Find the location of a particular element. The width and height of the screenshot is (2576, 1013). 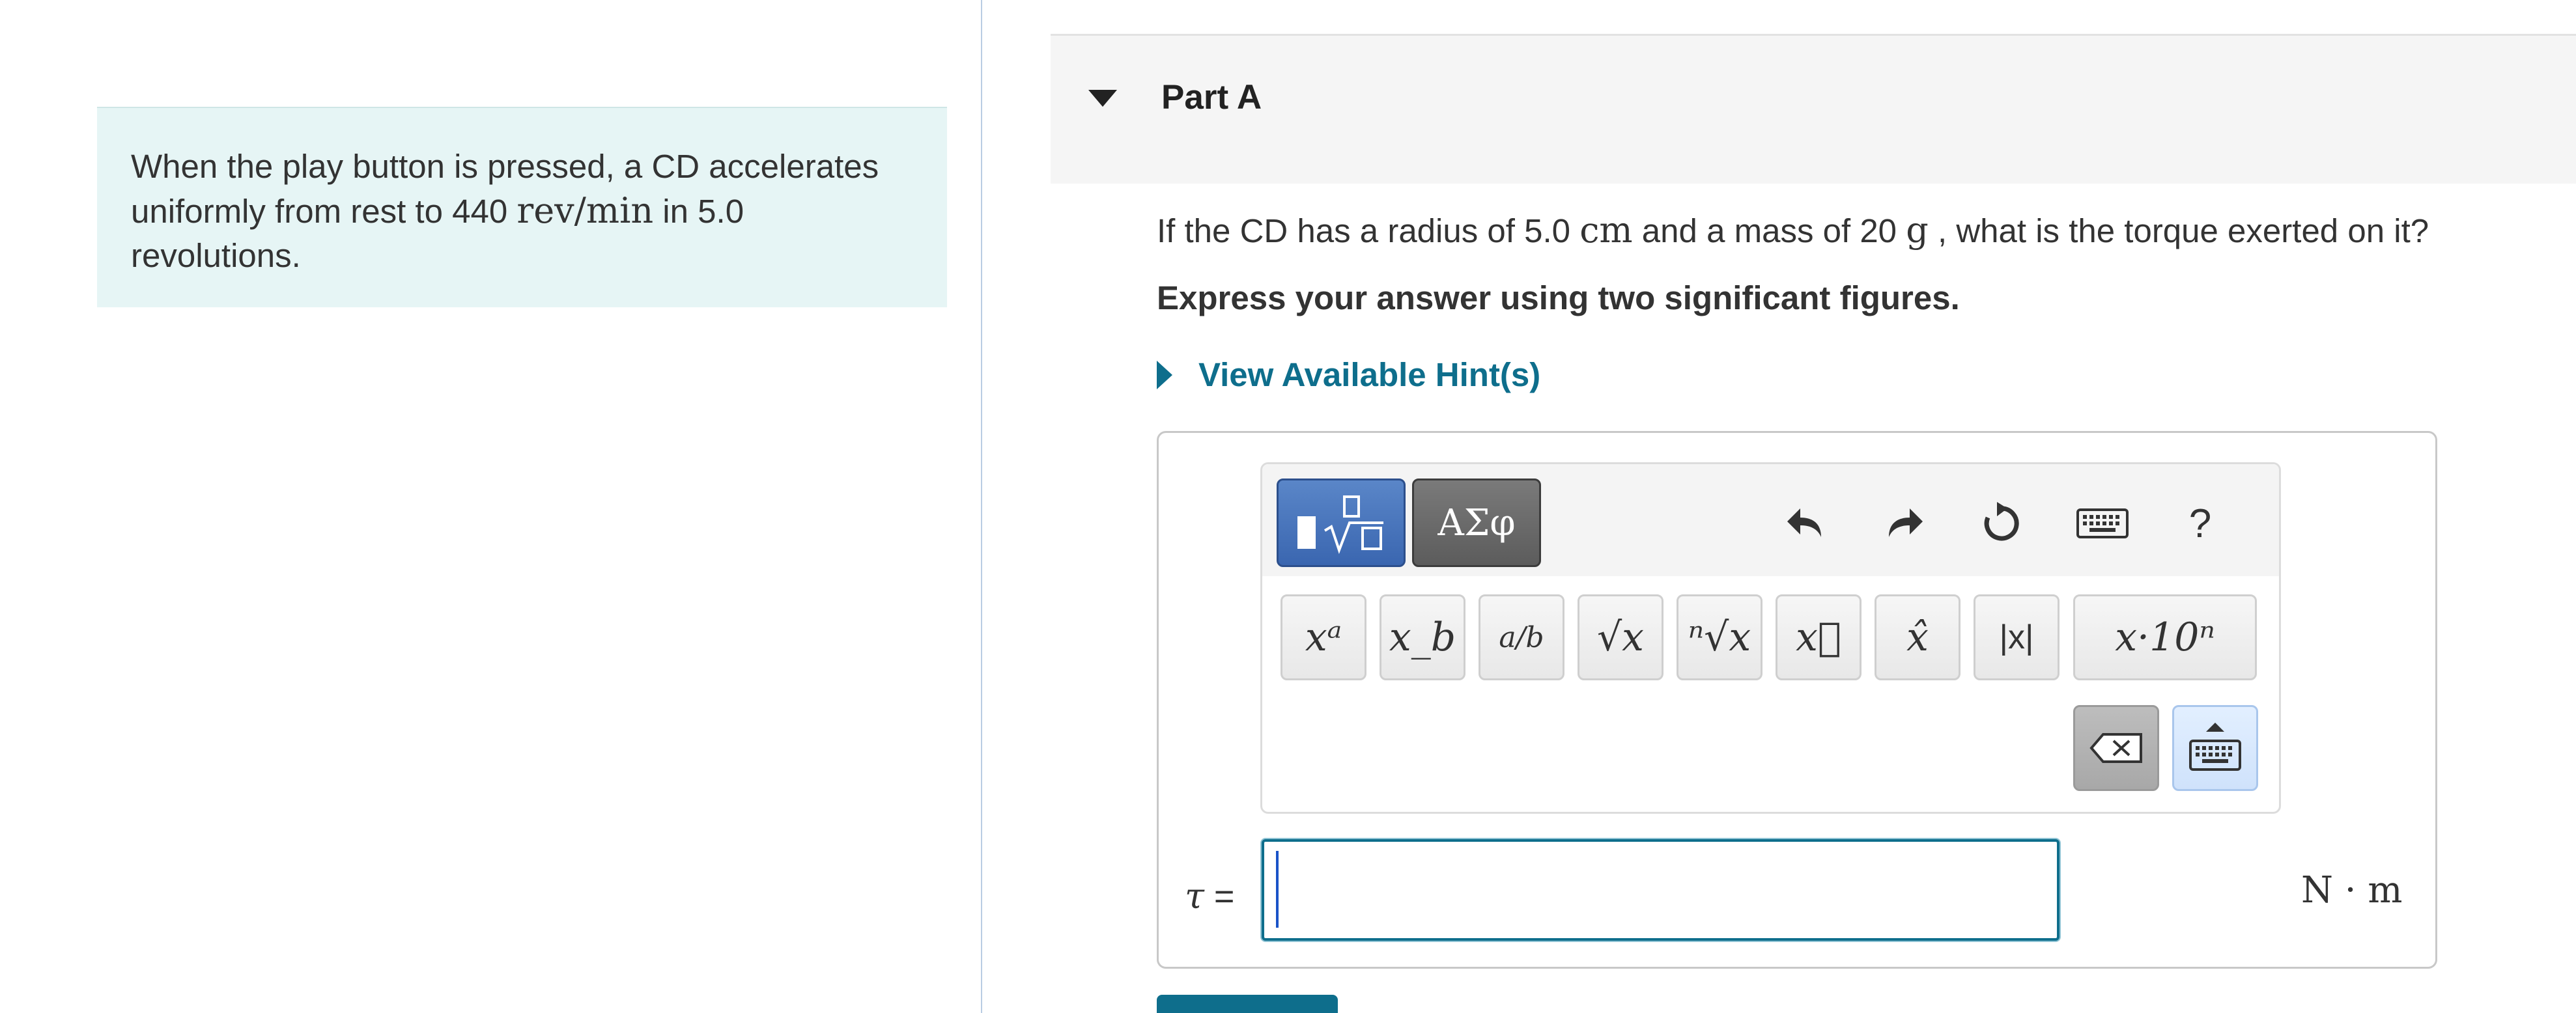

templates-icon is located at coordinates (1340, 524).